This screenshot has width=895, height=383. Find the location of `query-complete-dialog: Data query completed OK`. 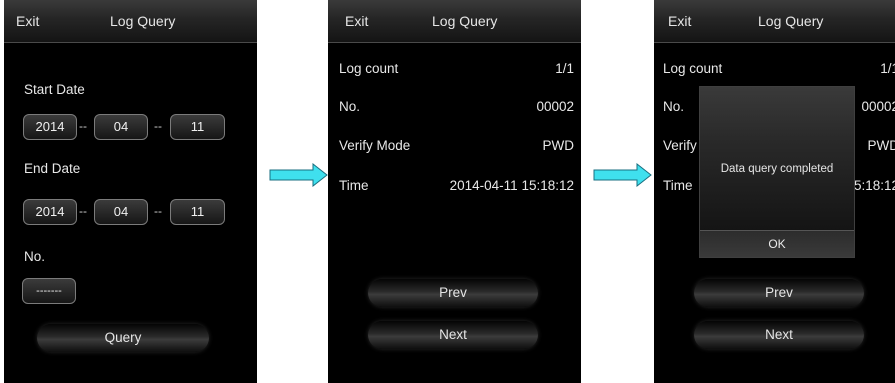

query-complete-dialog: Data query completed OK is located at coordinates (777, 172).